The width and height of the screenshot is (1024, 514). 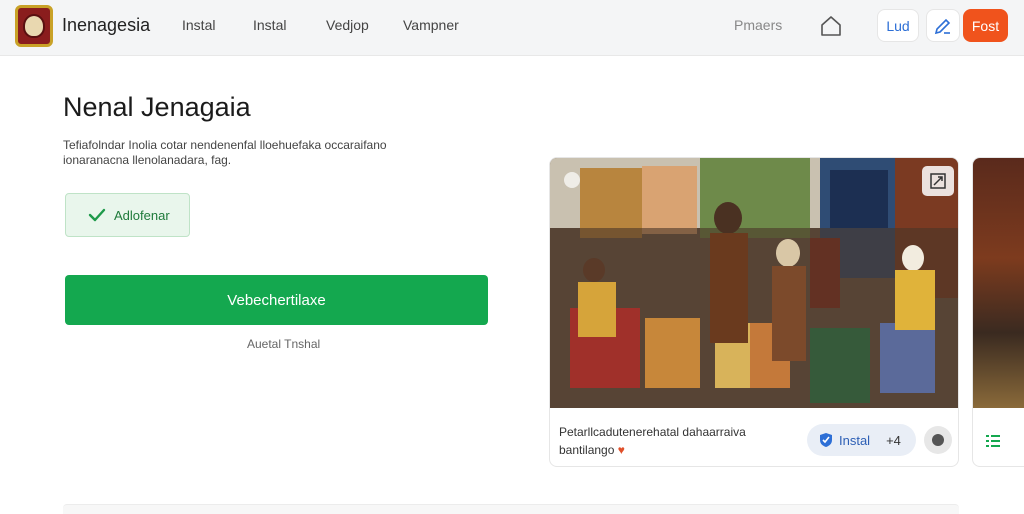 I want to click on nav-link-1: Instal, so click(x=198, y=25).